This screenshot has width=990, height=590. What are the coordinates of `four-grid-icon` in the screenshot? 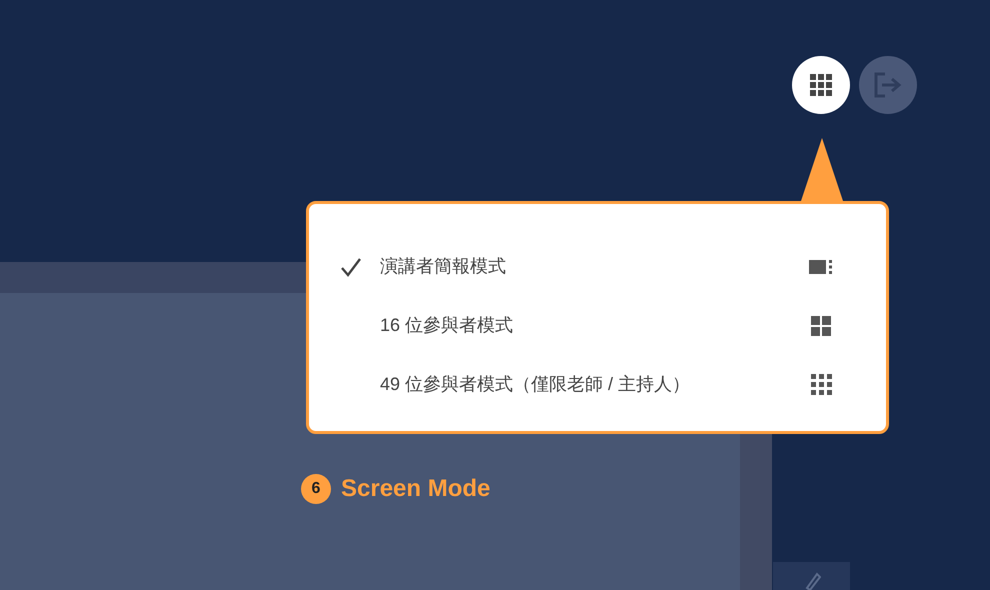 It's located at (821, 326).